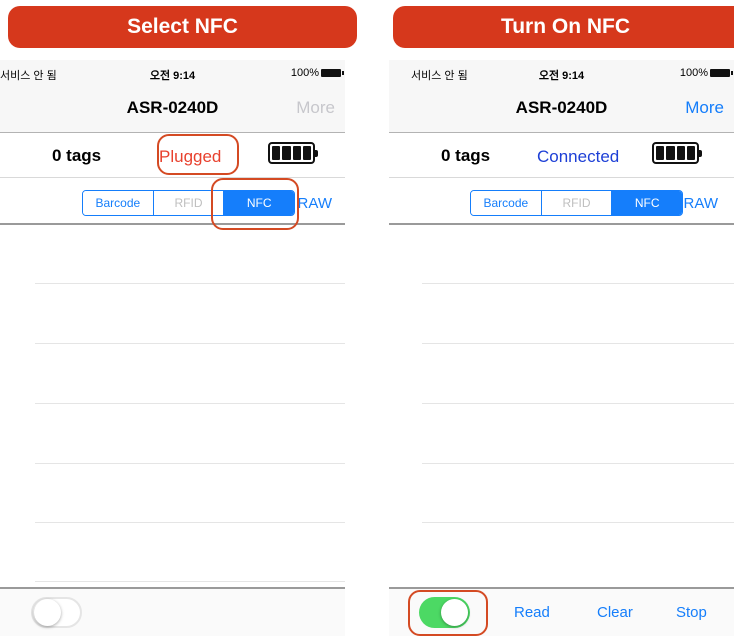  I want to click on tags-row: 0 tags Plugged, so click(172, 154).